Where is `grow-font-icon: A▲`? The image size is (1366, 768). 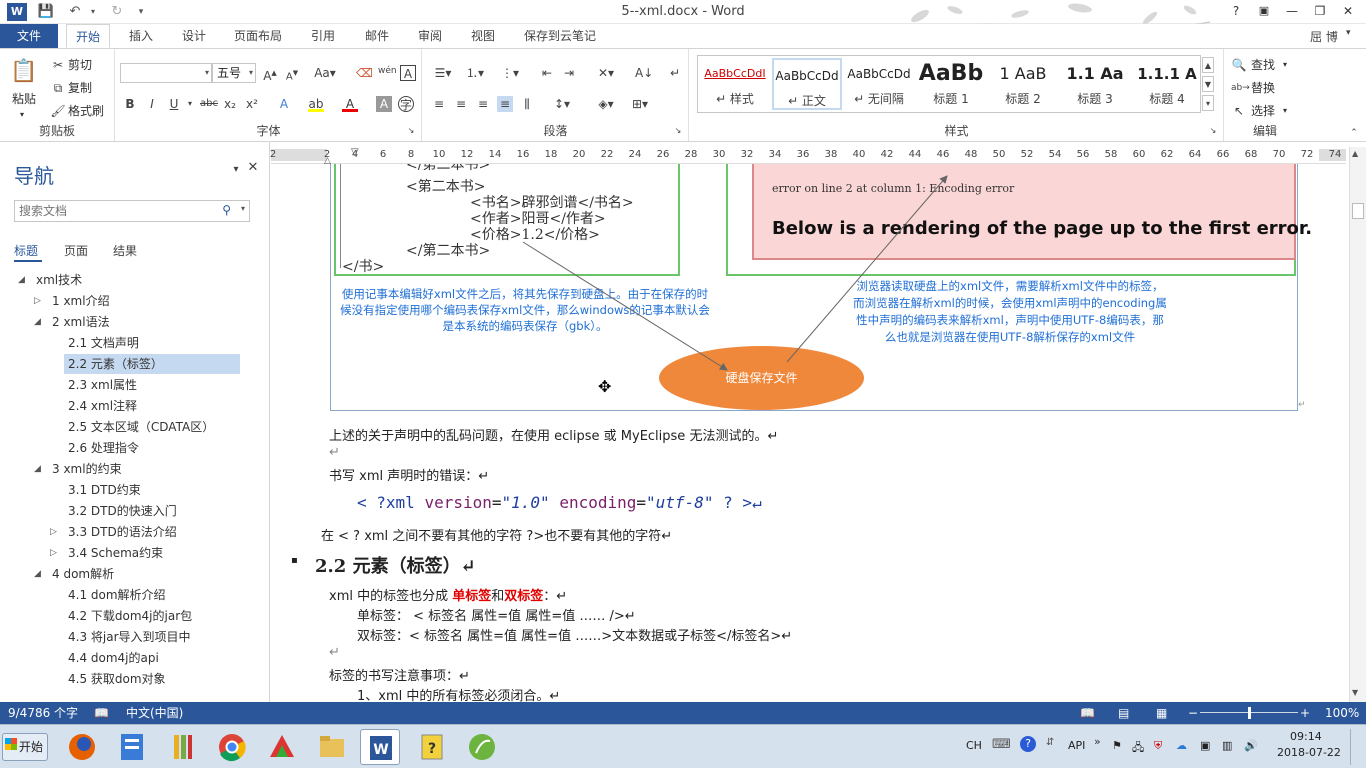
grow-font-icon: A▲ is located at coordinates (270, 74).